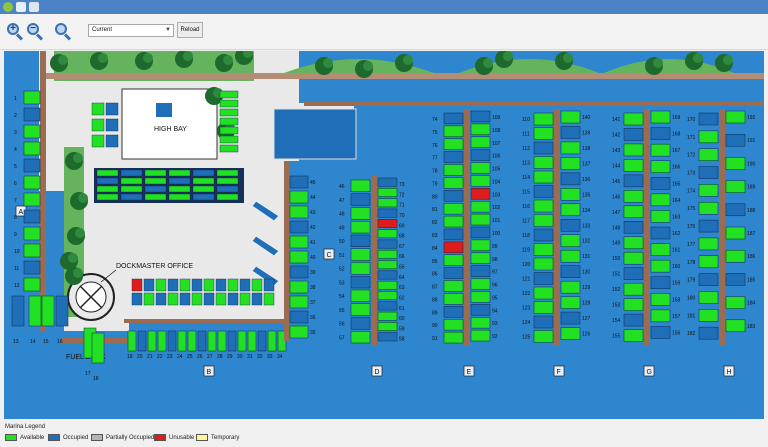 This screenshot has width=768, height=447. Describe the element at coordinates (21, 7) in the screenshot. I see `save-icon` at that location.